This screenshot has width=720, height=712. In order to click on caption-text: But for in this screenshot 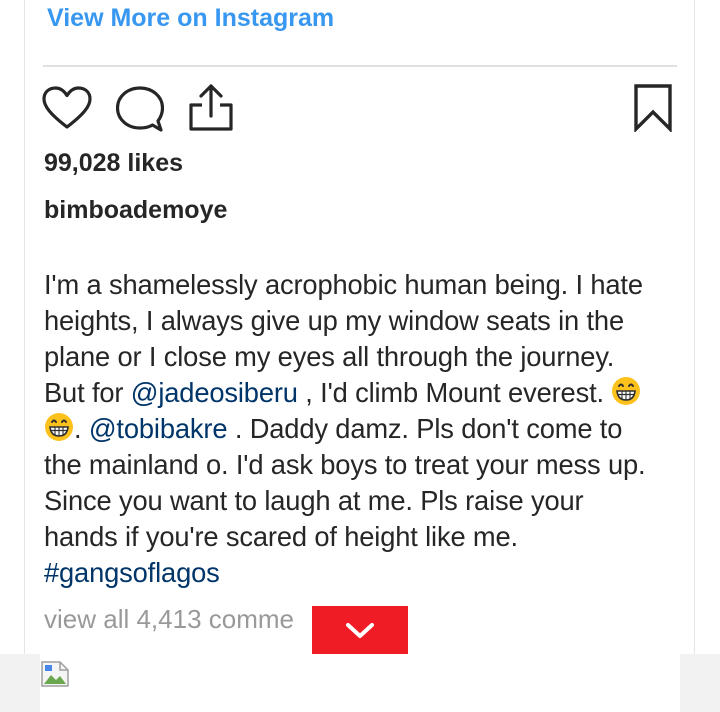, I will do `click(87, 392)`.